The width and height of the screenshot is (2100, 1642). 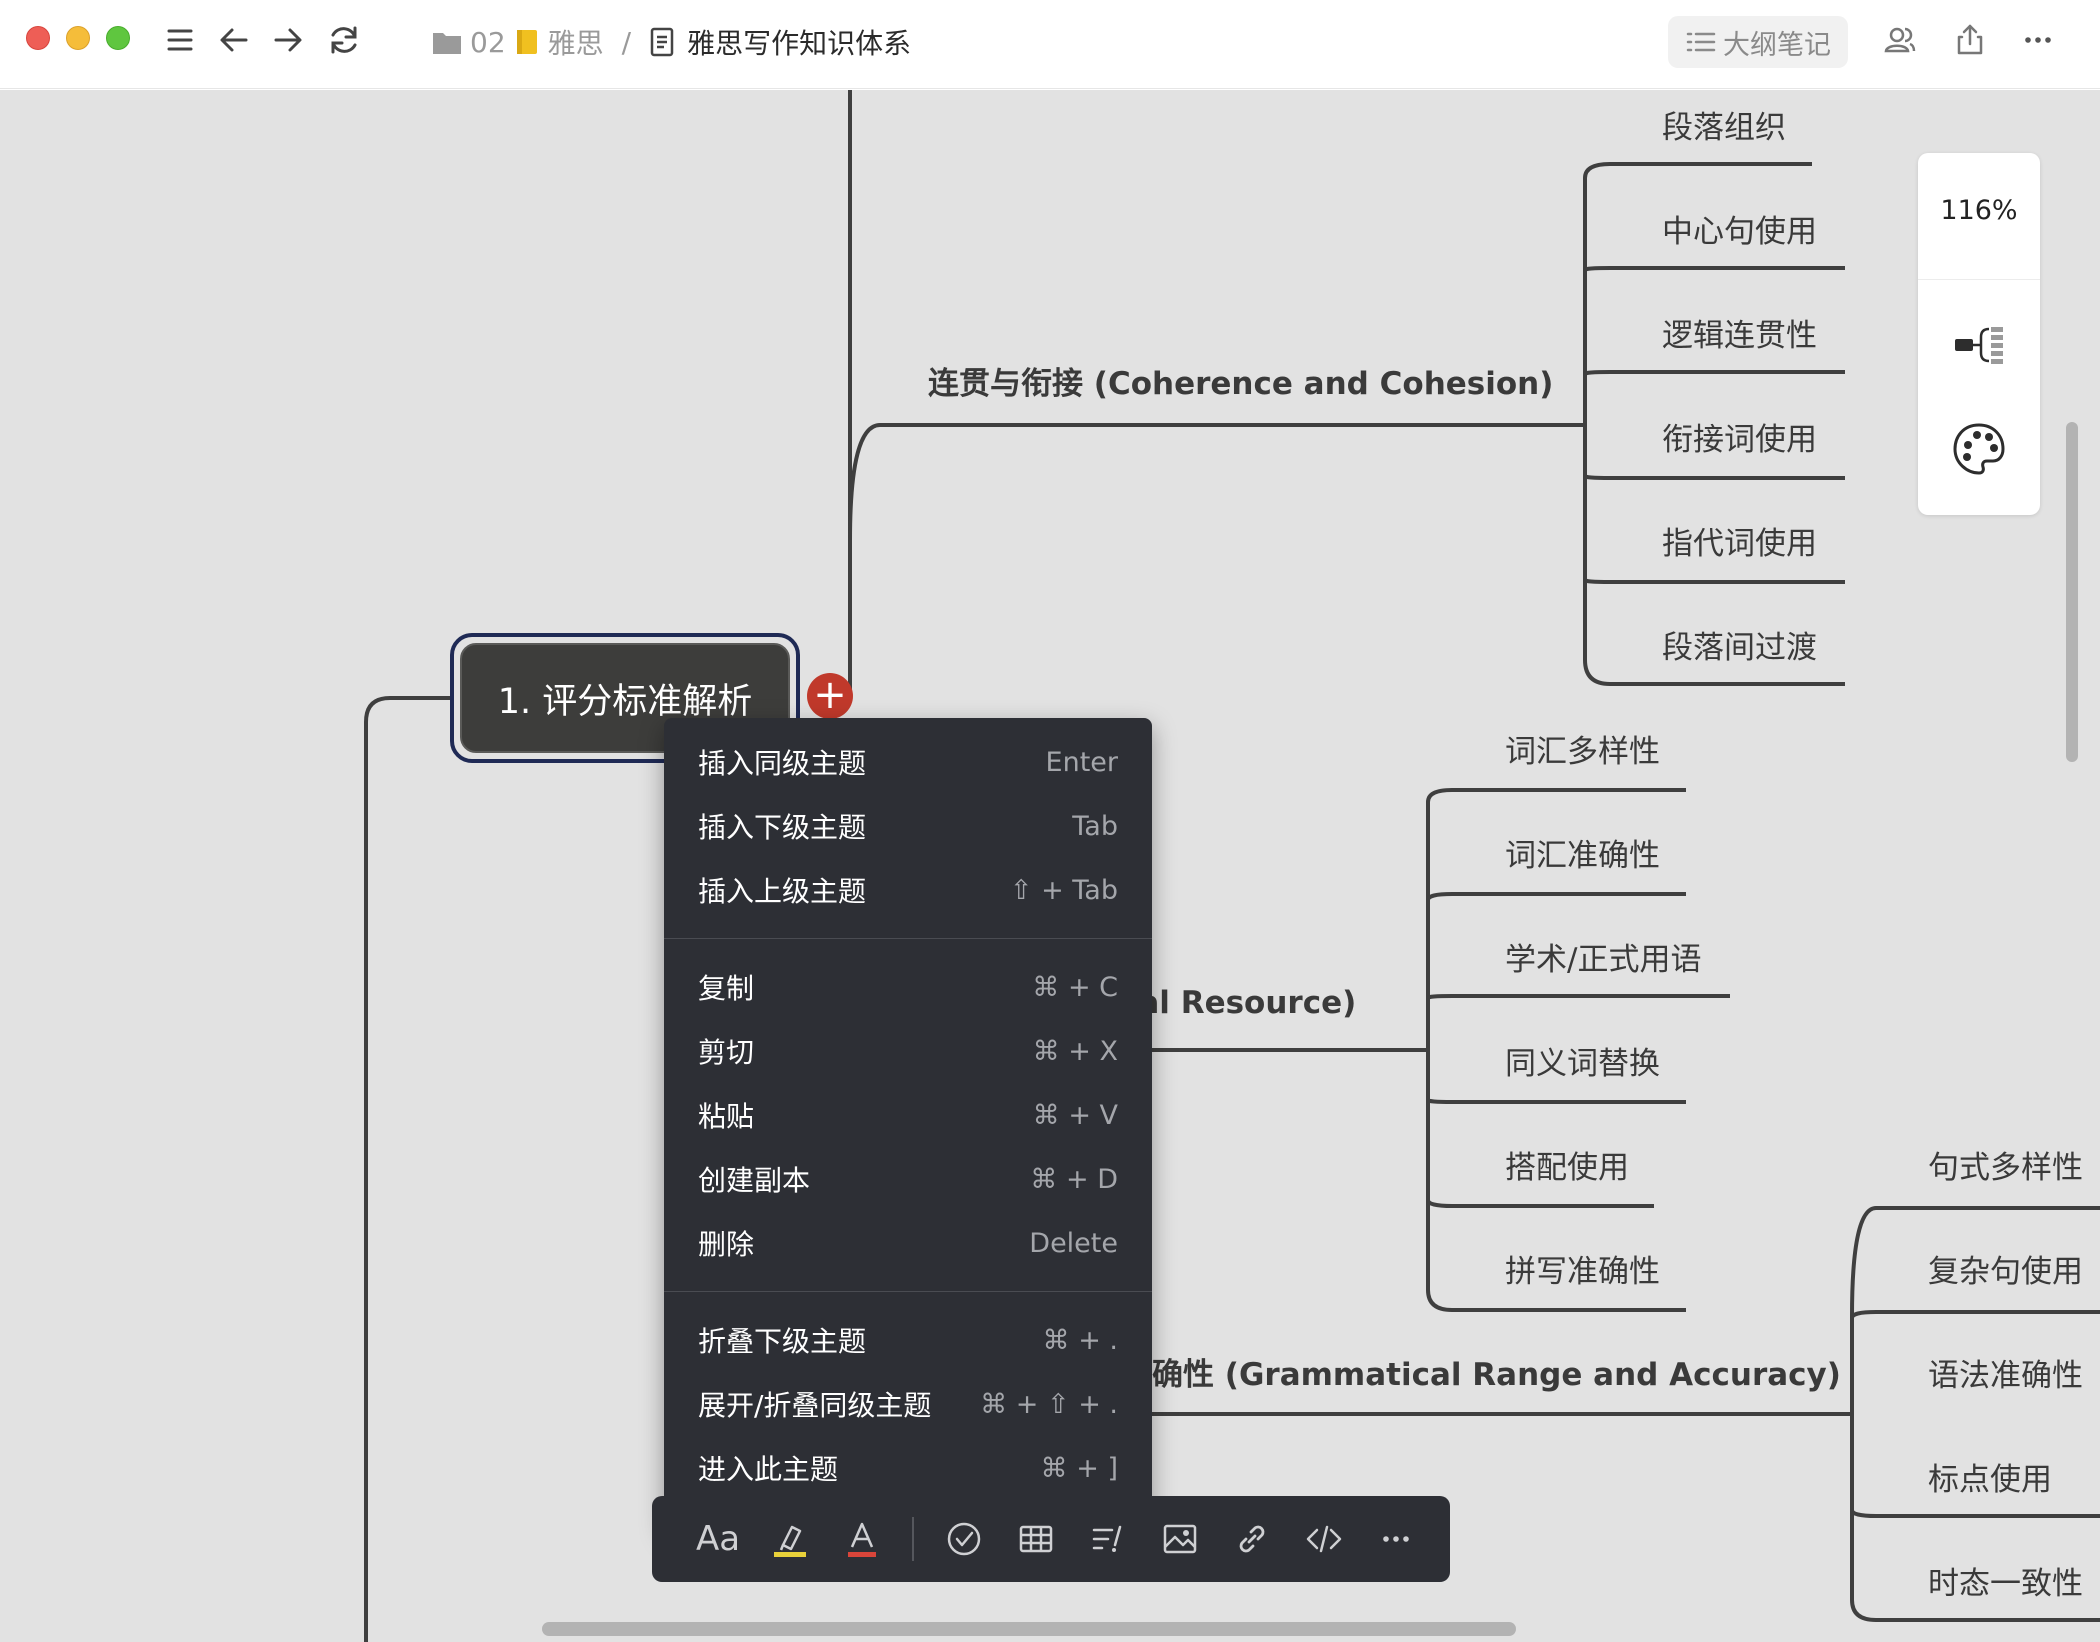 I want to click on node-grammar-1: 句式多样性, so click(x=2005, y=1164).